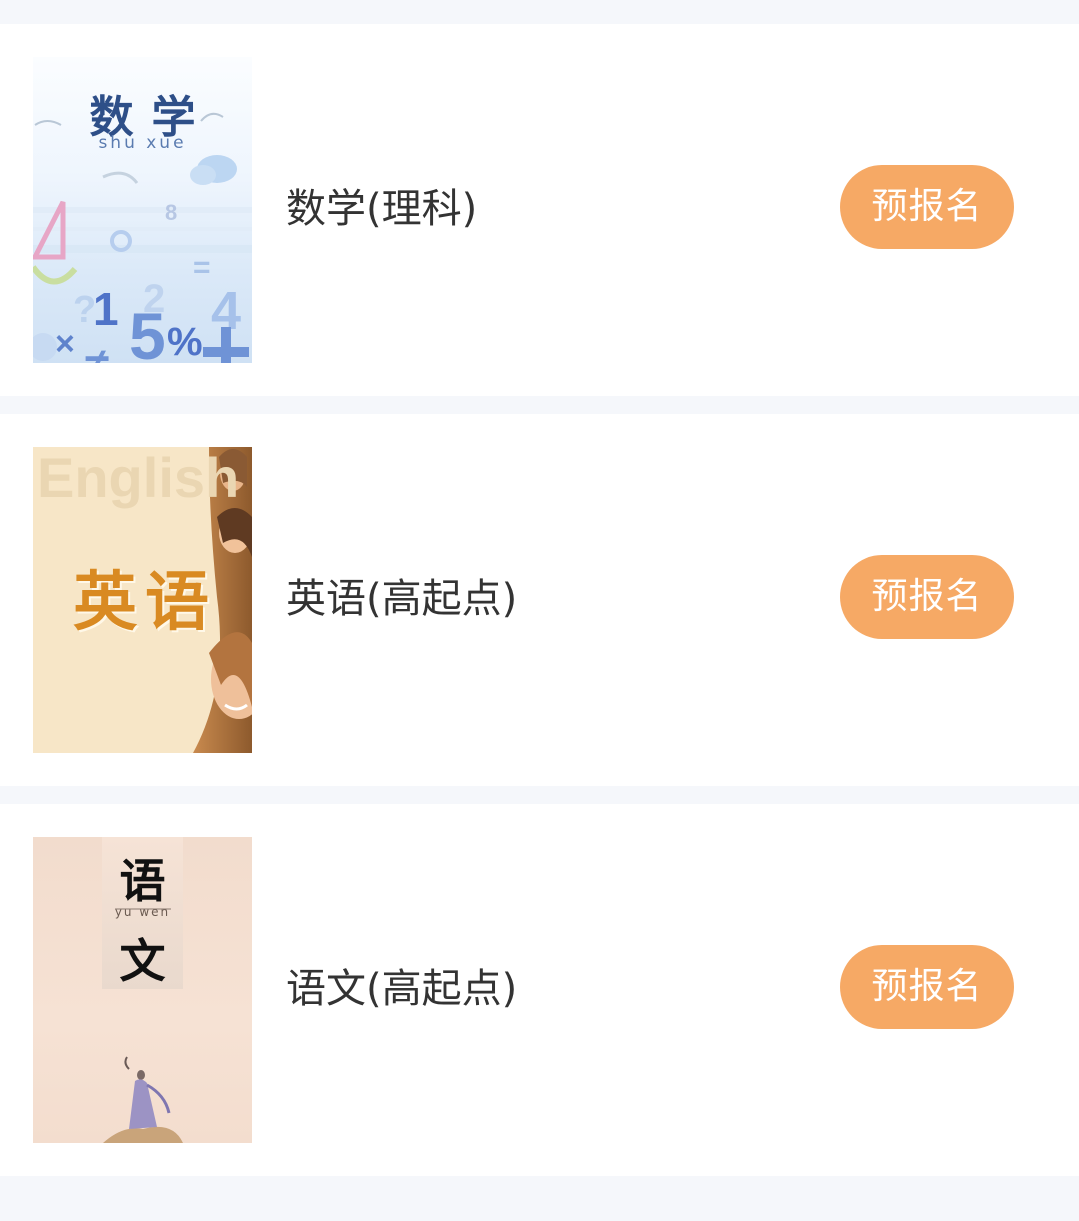 The width and height of the screenshot is (1079, 1221). I want to click on math-textbook-cover-image: 8 = ? 1 2 4 5 % × ≠ 数学 shu xue, so click(142, 210).